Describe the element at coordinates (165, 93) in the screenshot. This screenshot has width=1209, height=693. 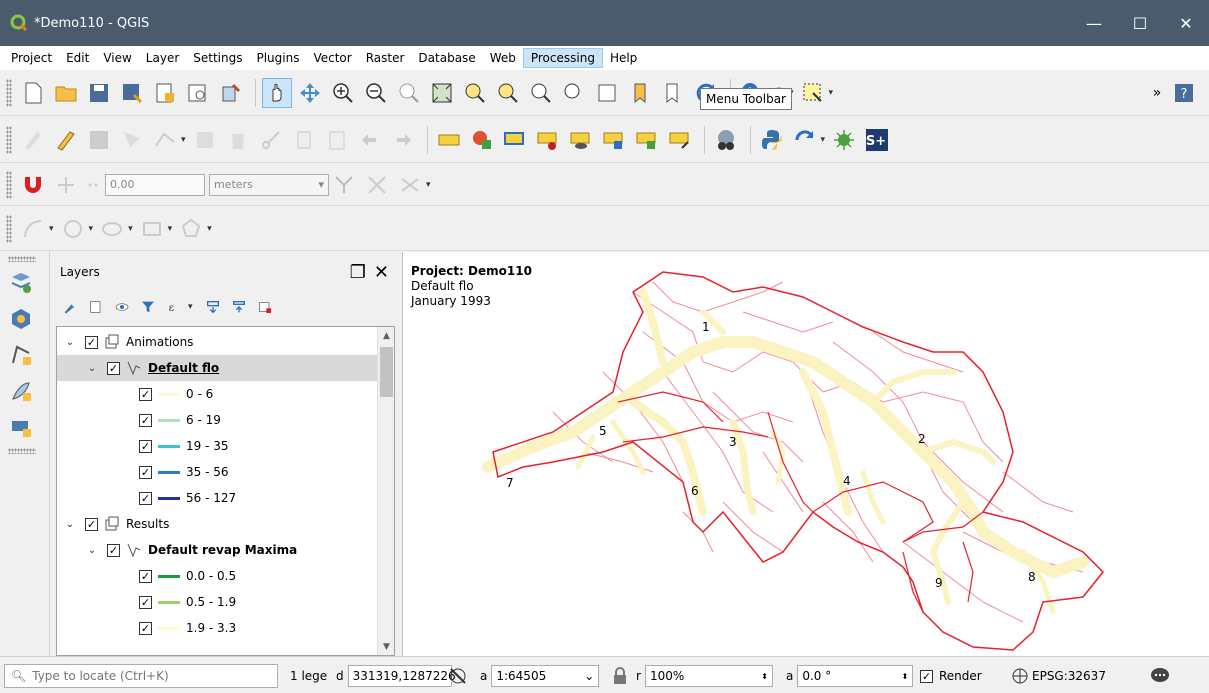
I see `print-layout-icon` at that location.